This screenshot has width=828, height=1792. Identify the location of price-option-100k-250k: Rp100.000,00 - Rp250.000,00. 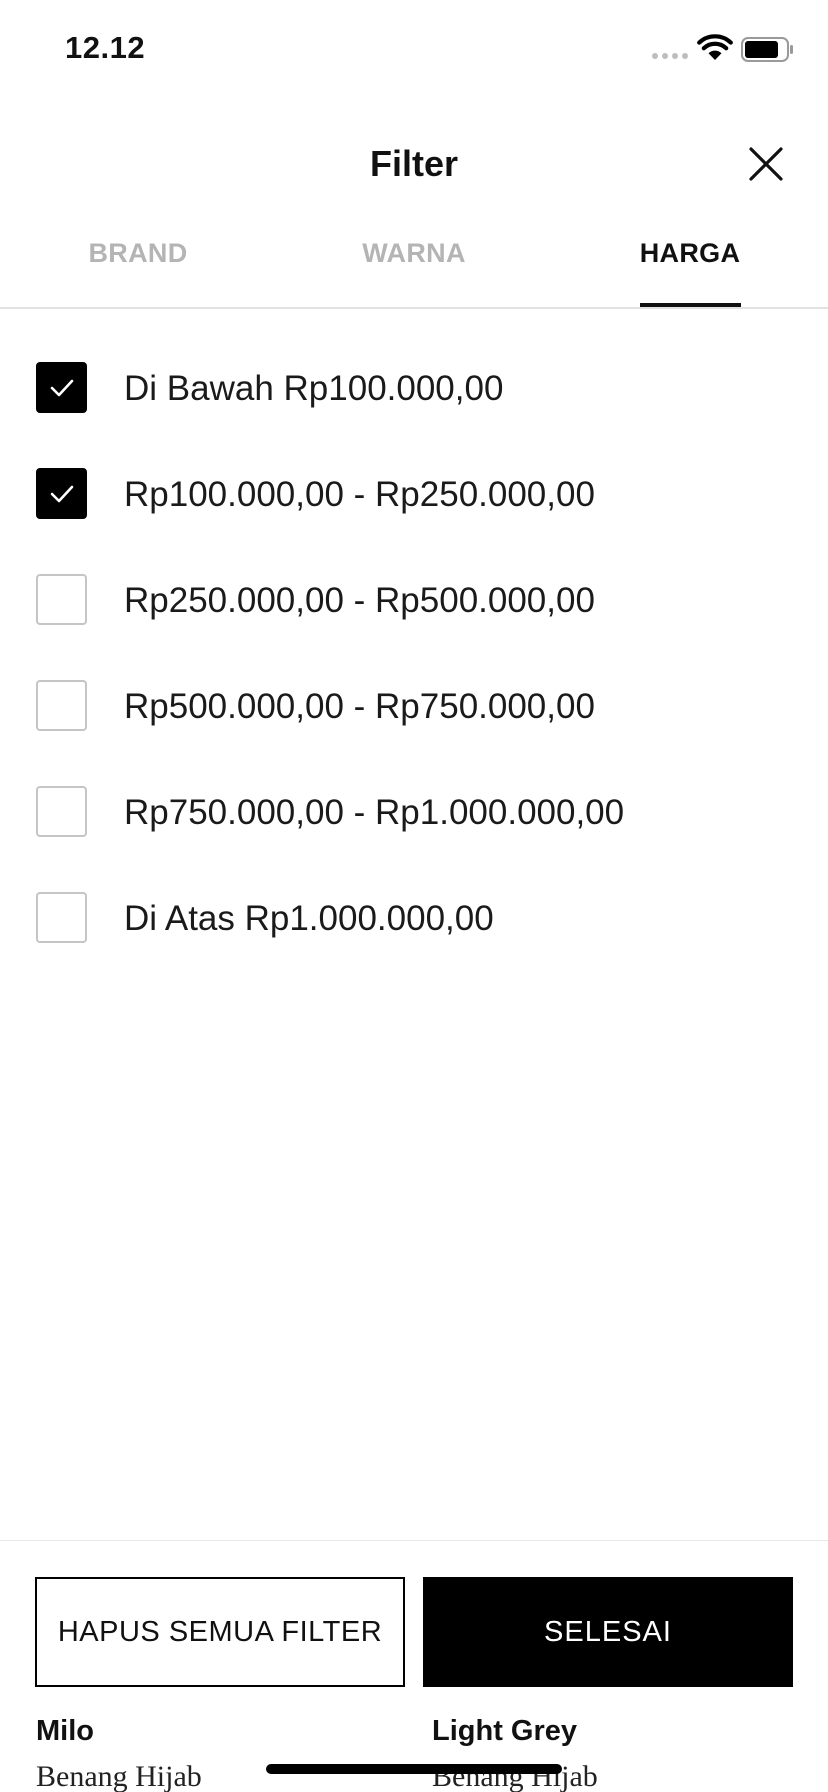
(414, 493).